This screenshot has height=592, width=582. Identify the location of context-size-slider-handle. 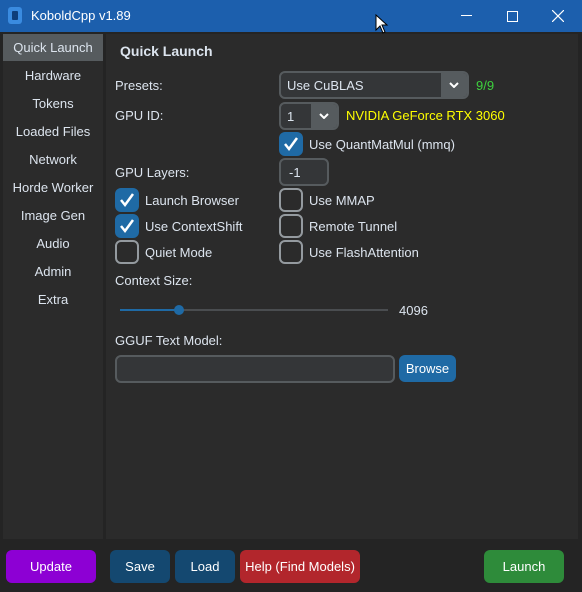
(178, 310).